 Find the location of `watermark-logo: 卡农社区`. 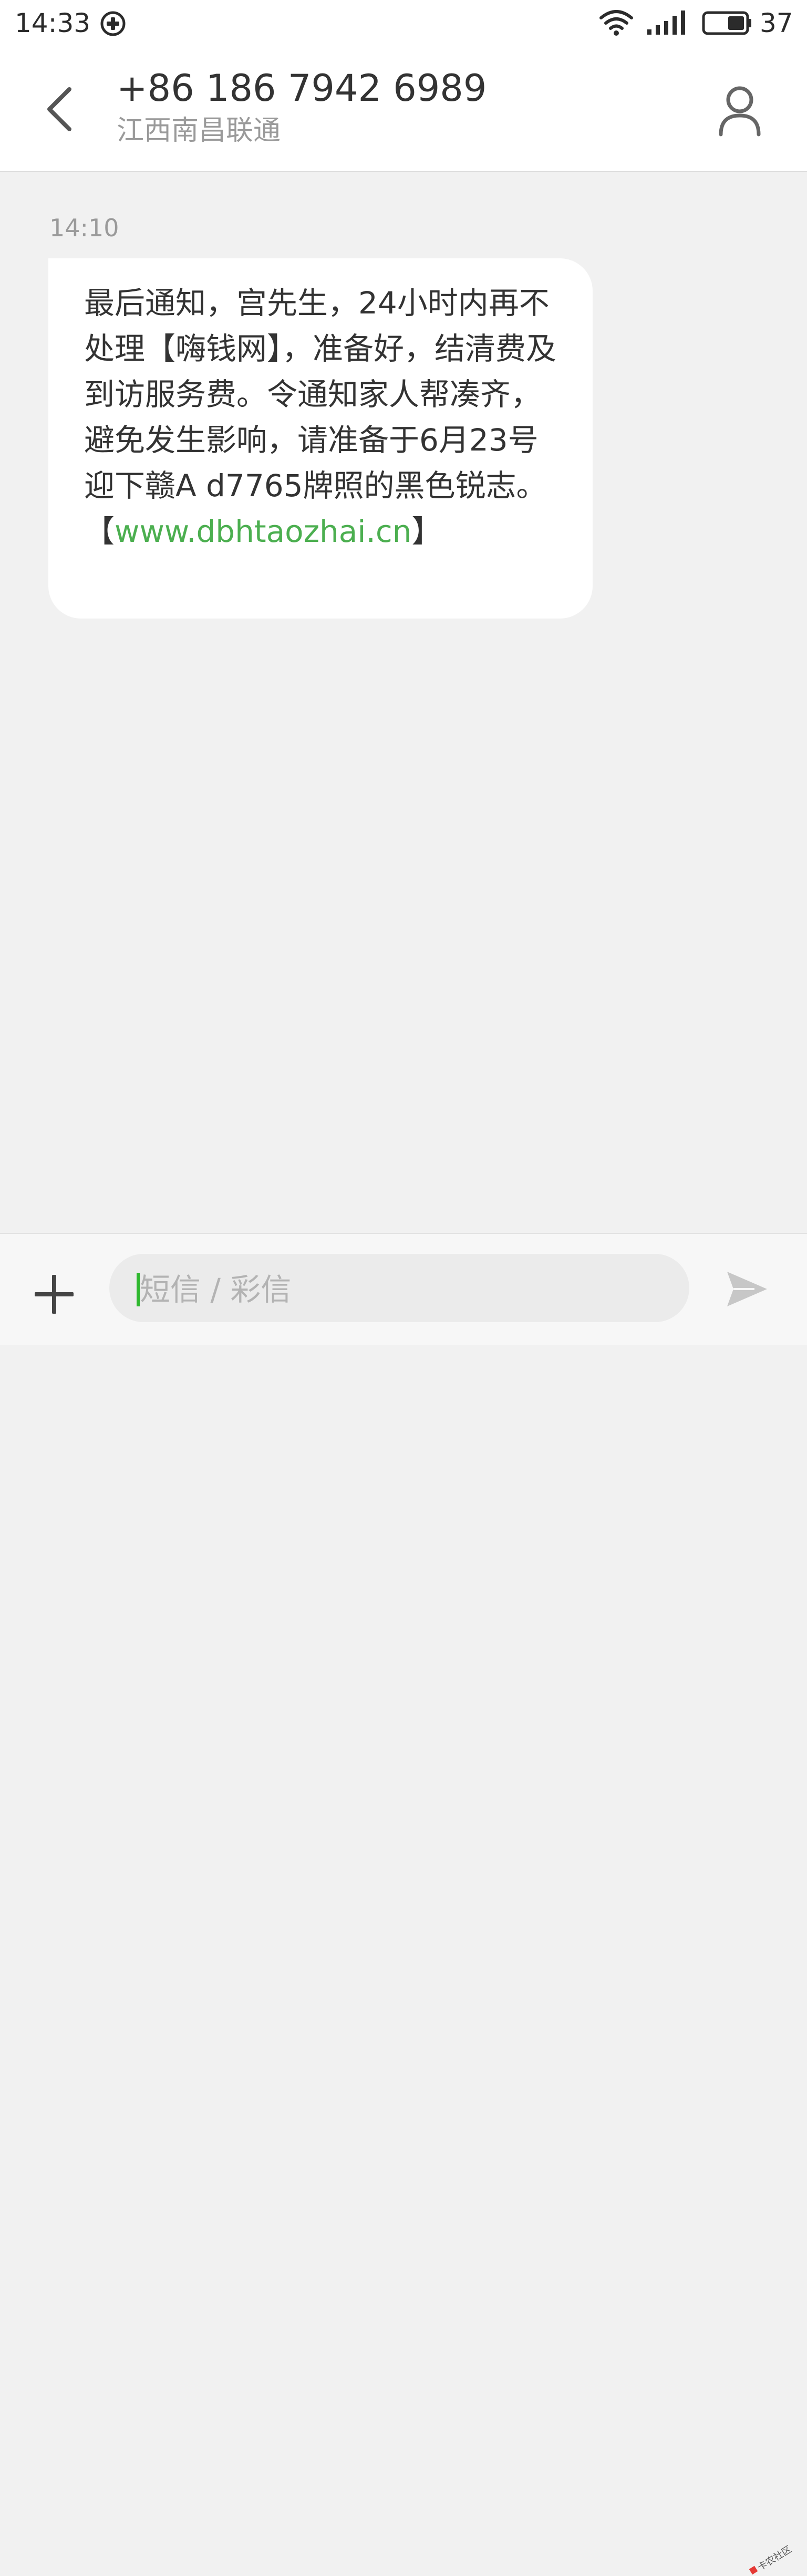

watermark-logo: 卡农社区 is located at coordinates (771, 2560).